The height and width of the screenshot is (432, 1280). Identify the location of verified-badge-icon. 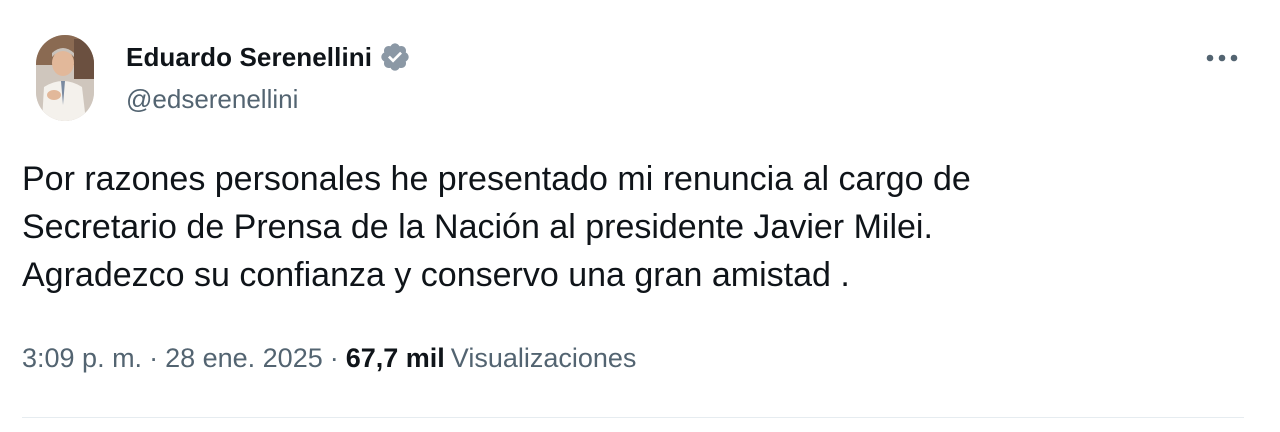
(395, 57).